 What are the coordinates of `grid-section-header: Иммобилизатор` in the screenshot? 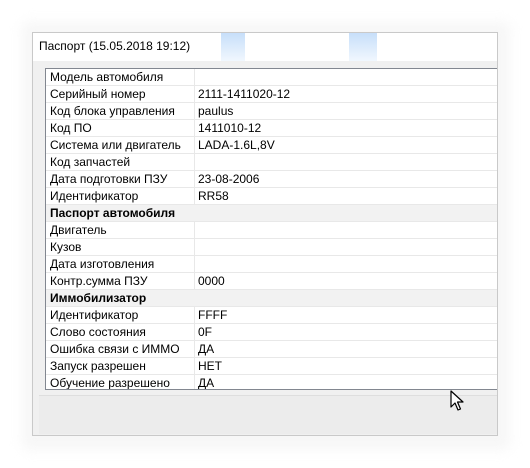 It's located at (271, 298).